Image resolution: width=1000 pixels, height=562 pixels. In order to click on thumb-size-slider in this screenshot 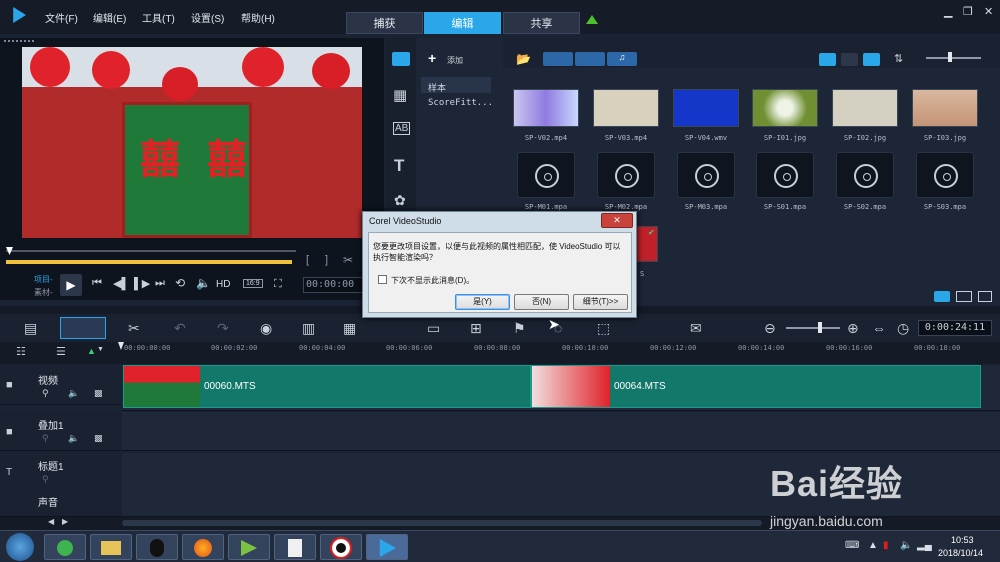, I will do `click(953, 58)`.